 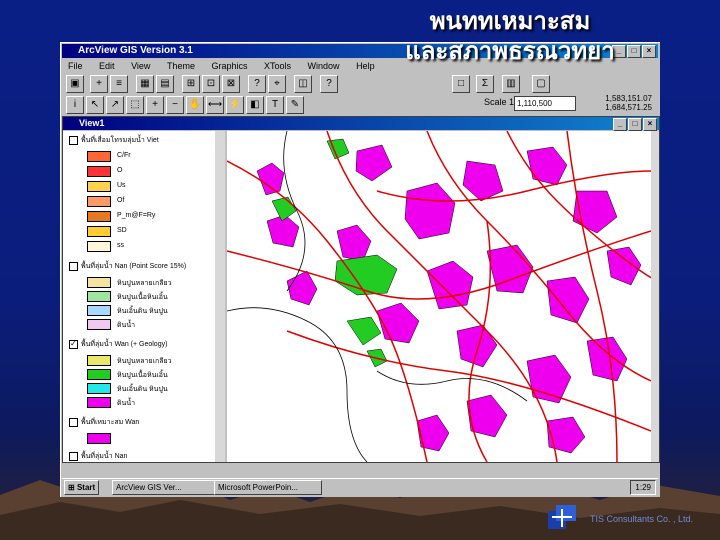 I want to click on menu-xtools: XTools, so click(x=277, y=66).